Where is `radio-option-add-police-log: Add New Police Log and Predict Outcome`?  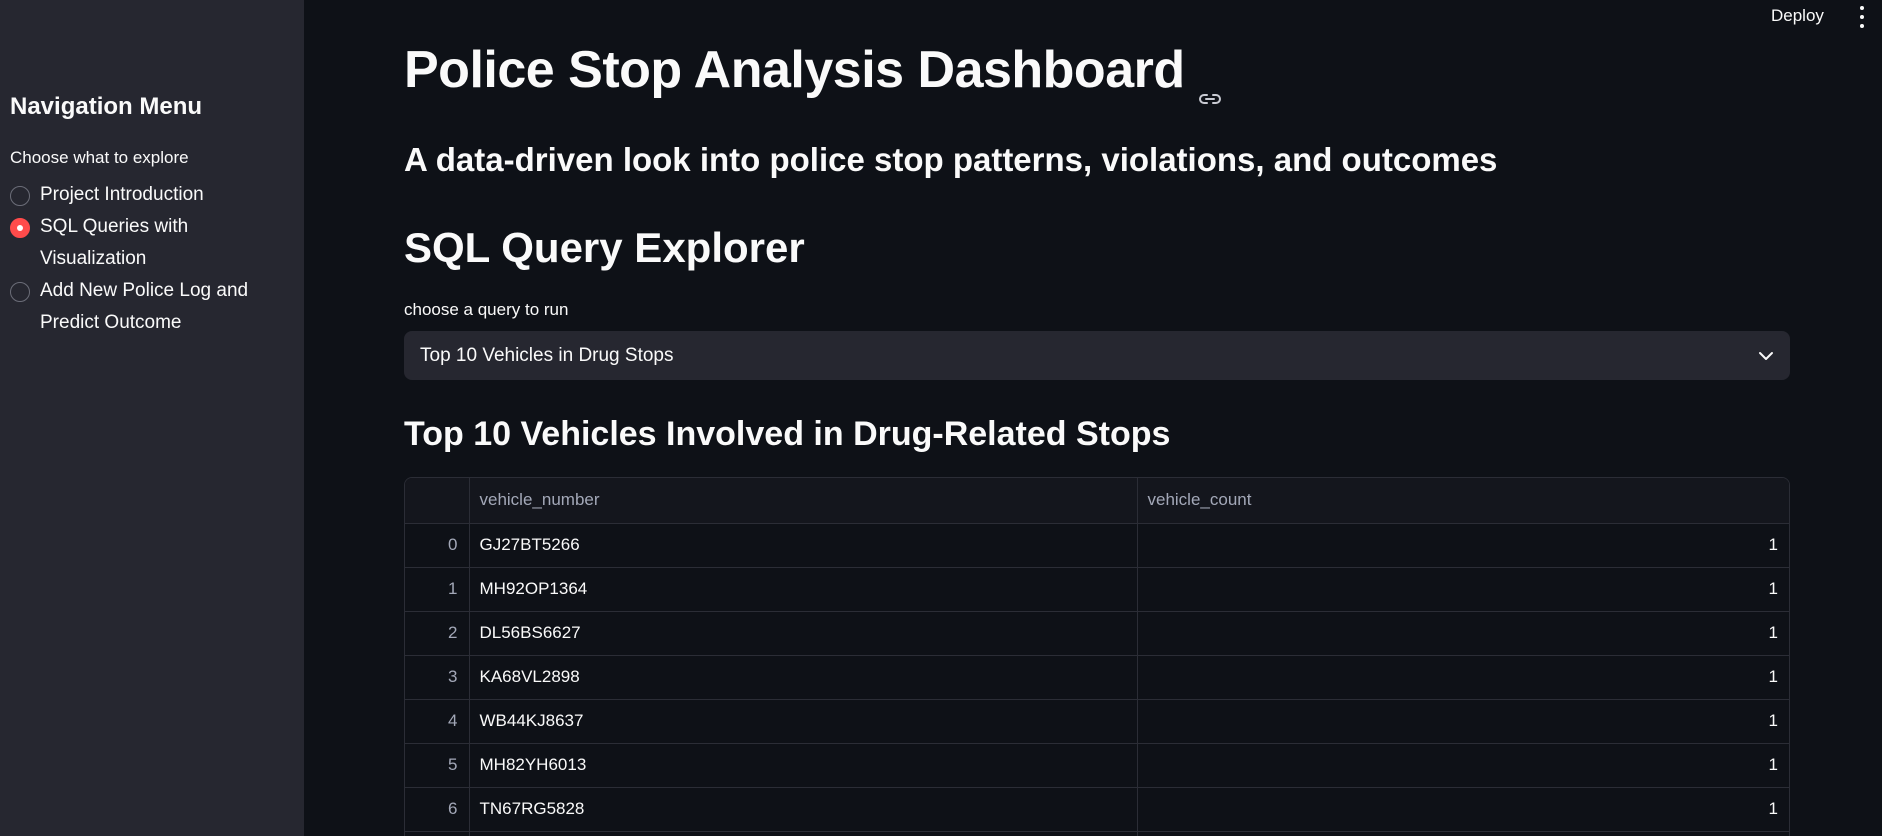
radio-option-add-police-log: Add New Police Log and Predict Outcome is located at coordinates (130, 309).